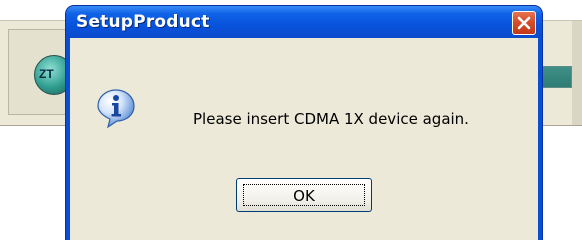 This screenshot has height=240, width=582. I want to click on ok-button: OK, so click(304, 195).